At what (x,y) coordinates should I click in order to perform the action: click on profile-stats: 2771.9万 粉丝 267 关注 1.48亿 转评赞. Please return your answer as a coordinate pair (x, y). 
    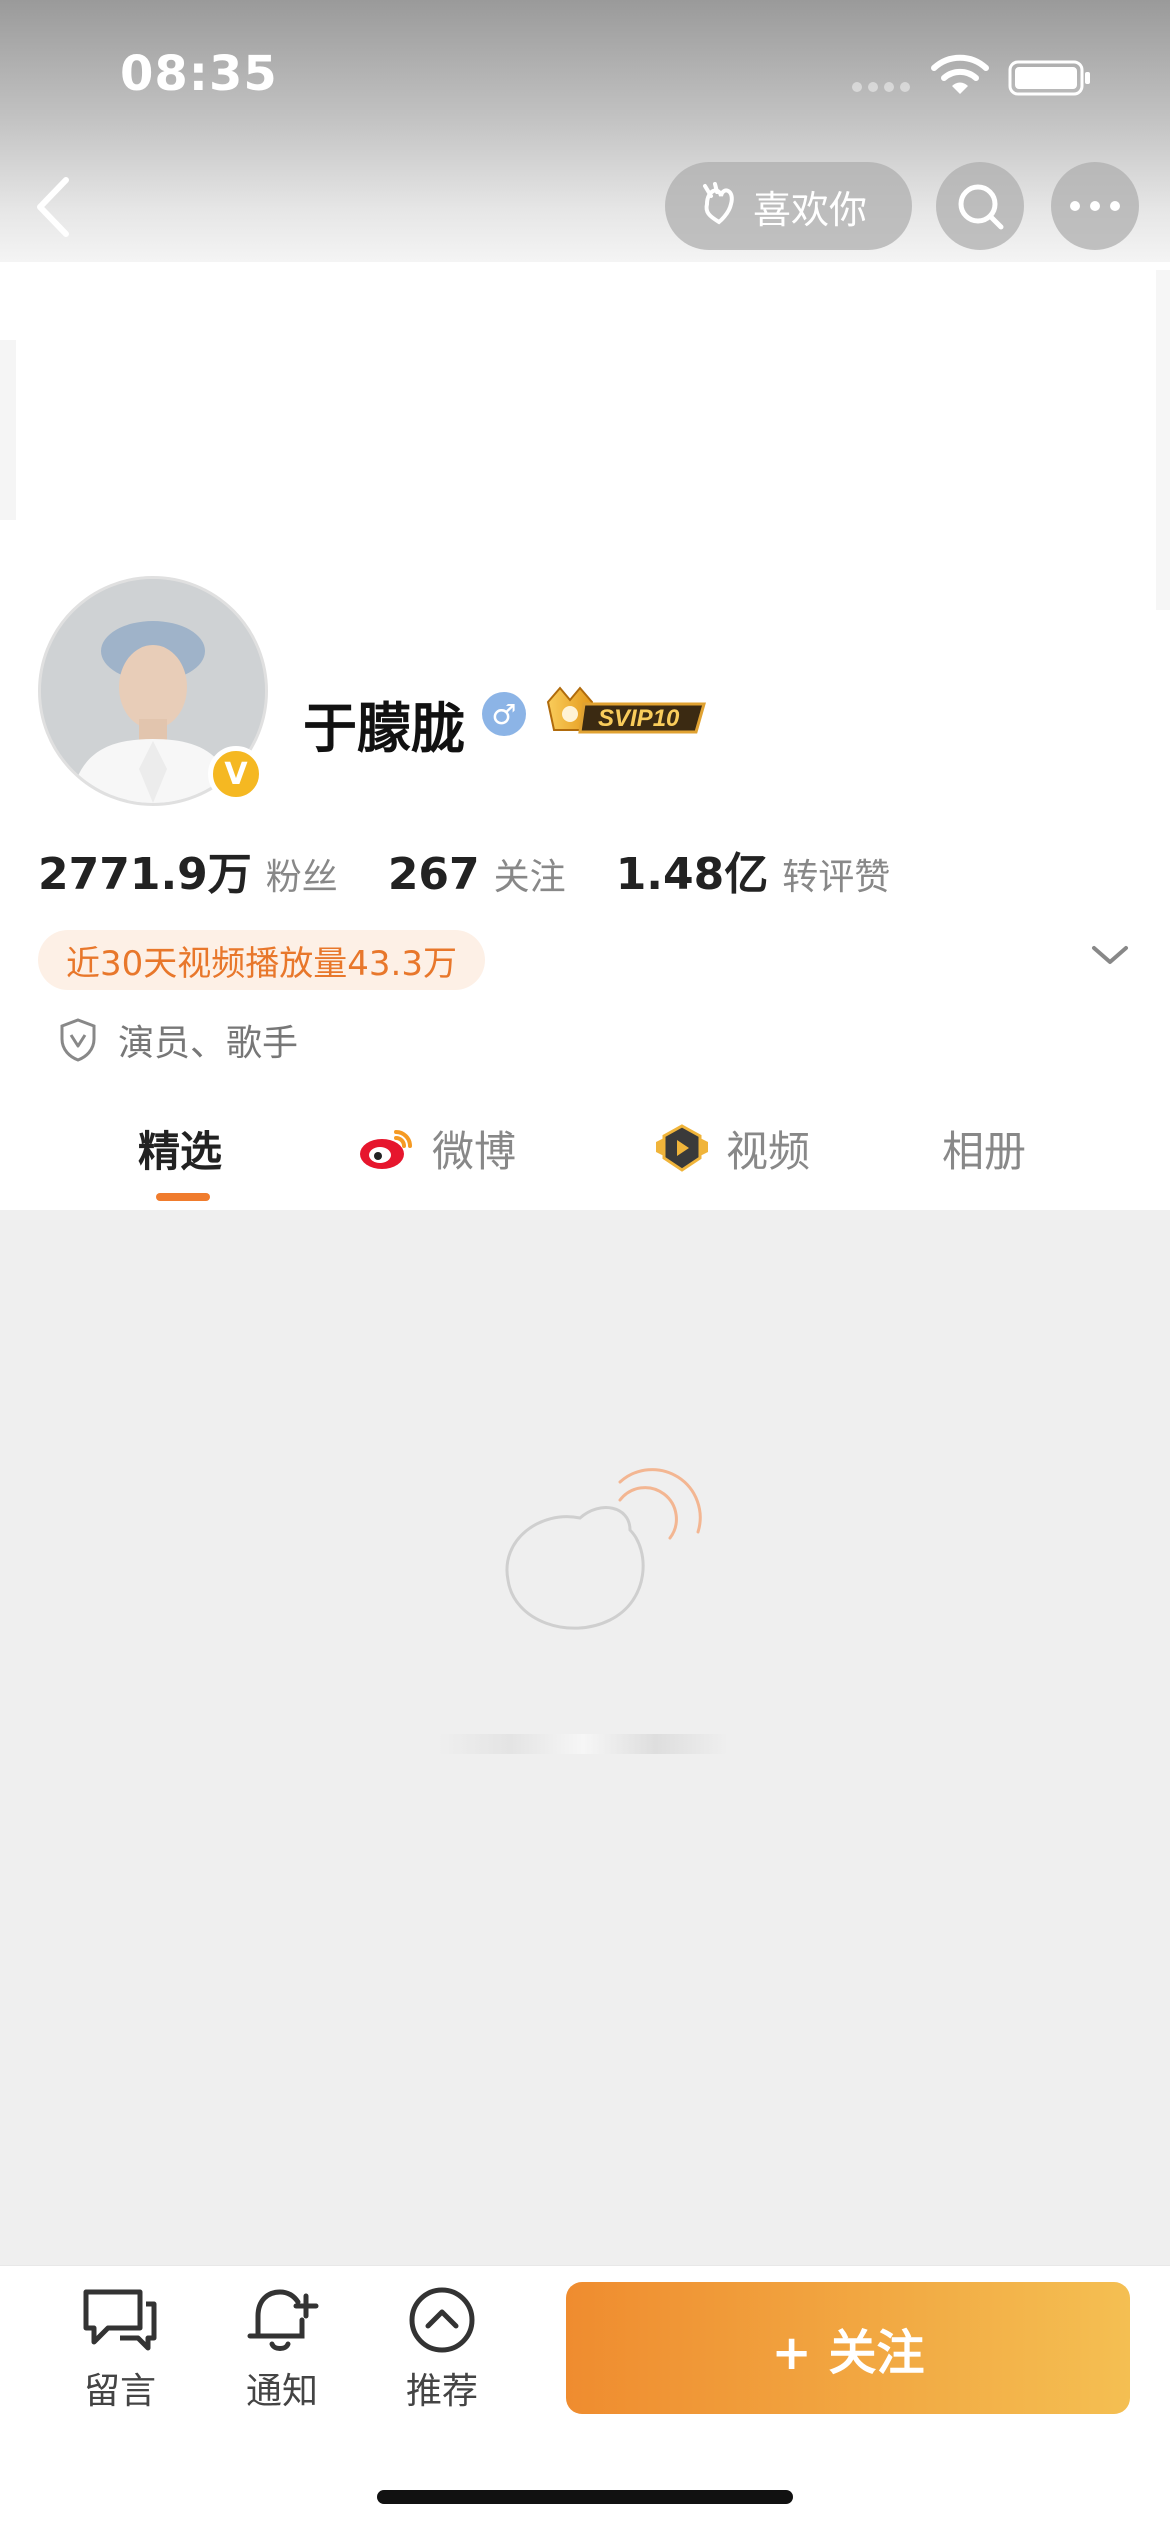
    Looking at the image, I should click on (489, 870).